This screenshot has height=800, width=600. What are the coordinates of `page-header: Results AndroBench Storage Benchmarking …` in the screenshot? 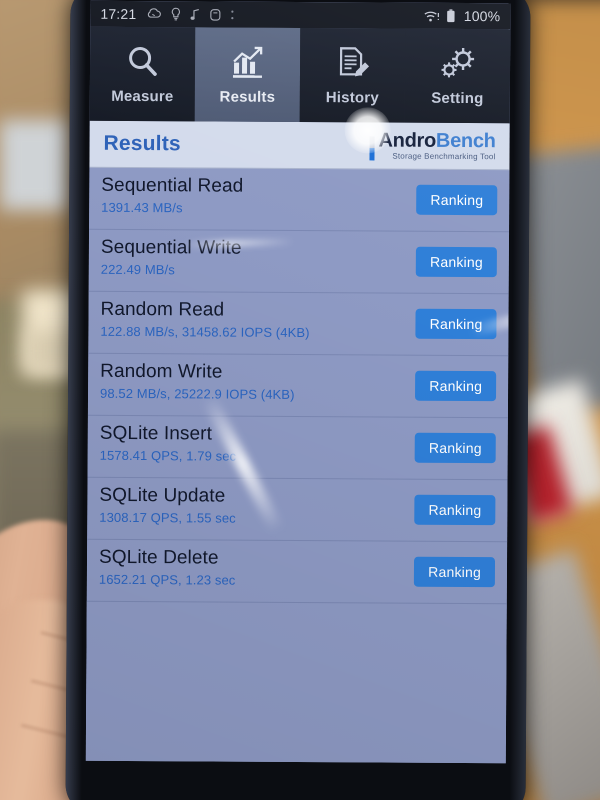 It's located at (299, 145).